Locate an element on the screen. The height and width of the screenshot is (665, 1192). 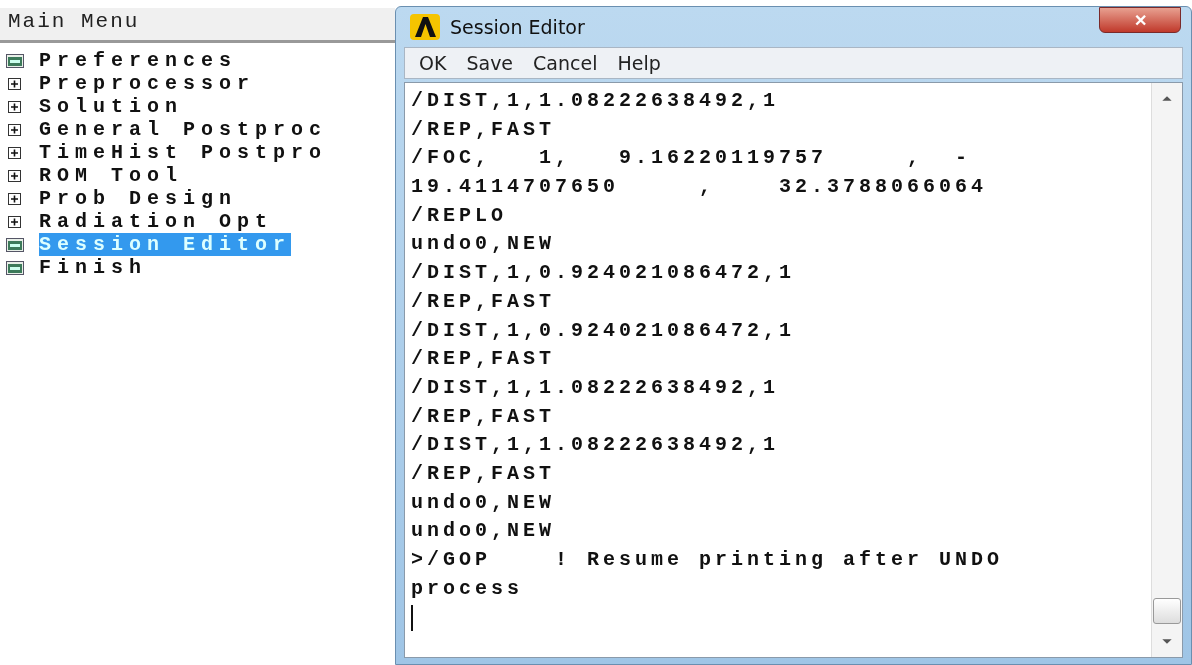
menu-item: ROM Tool is located at coordinates (111, 175).